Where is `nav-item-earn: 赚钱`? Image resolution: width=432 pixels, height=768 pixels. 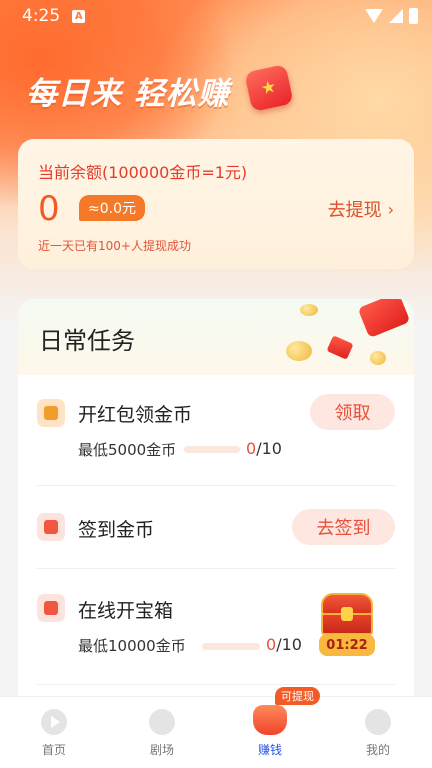
nav-item-earn: 赚钱 is located at coordinates (270, 732).